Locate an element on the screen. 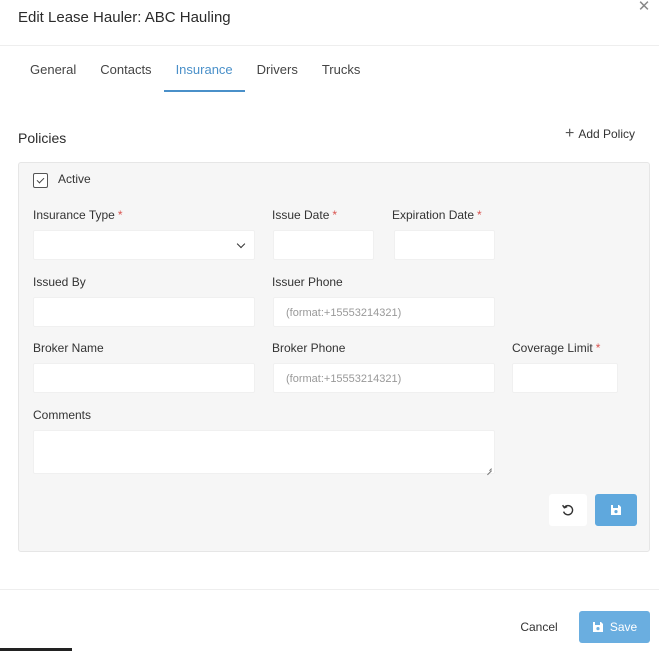 The width and height of the screenshot is (659, 651). broker-phone-label: Broker Phone is located at coordinates (309, 348).